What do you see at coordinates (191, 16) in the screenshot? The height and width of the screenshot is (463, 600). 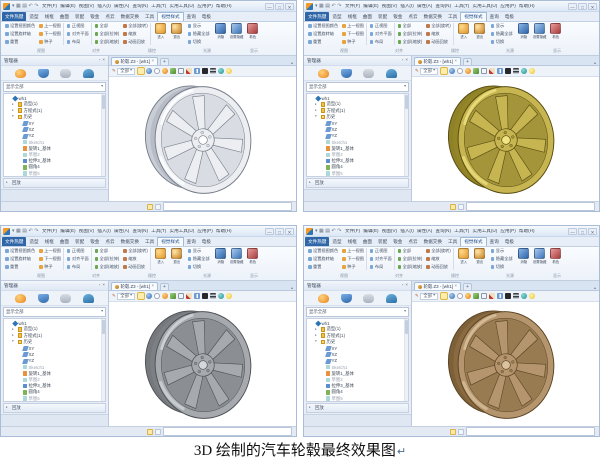 I see `ribbon-tab: 查询` at bounding box center [191, 16].